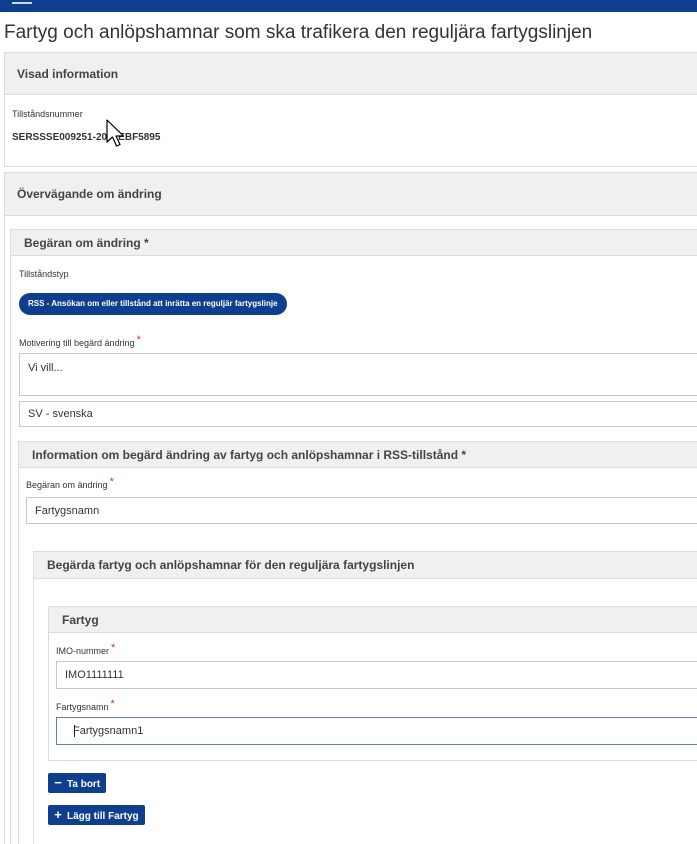 The image size is (697, 844). I want to click on remove-ship-label: Ta bort, so click(84, 784).